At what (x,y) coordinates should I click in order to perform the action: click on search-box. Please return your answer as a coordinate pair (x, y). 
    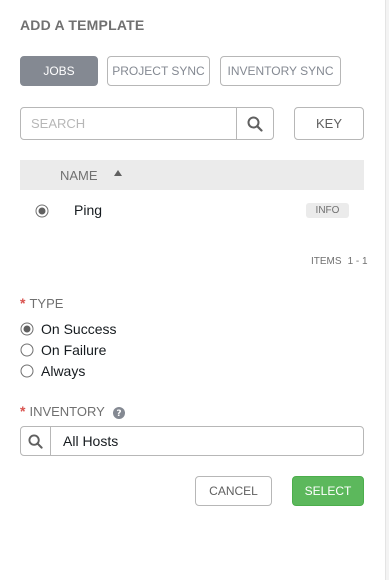
    Looking at the image, I should click on (147, 123).